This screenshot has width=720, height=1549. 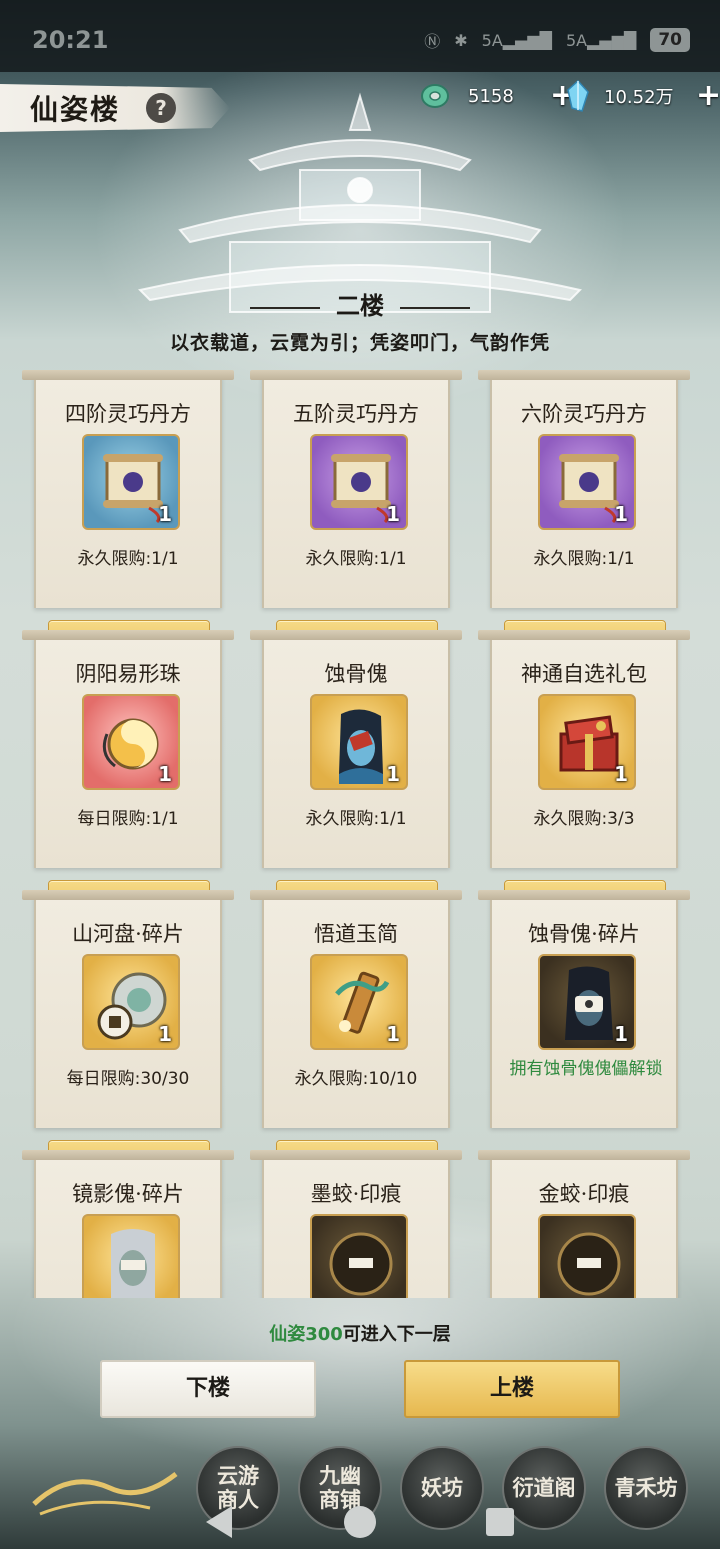 I want to click on puppet-portrait-icon, so click(x=131, y=1256).